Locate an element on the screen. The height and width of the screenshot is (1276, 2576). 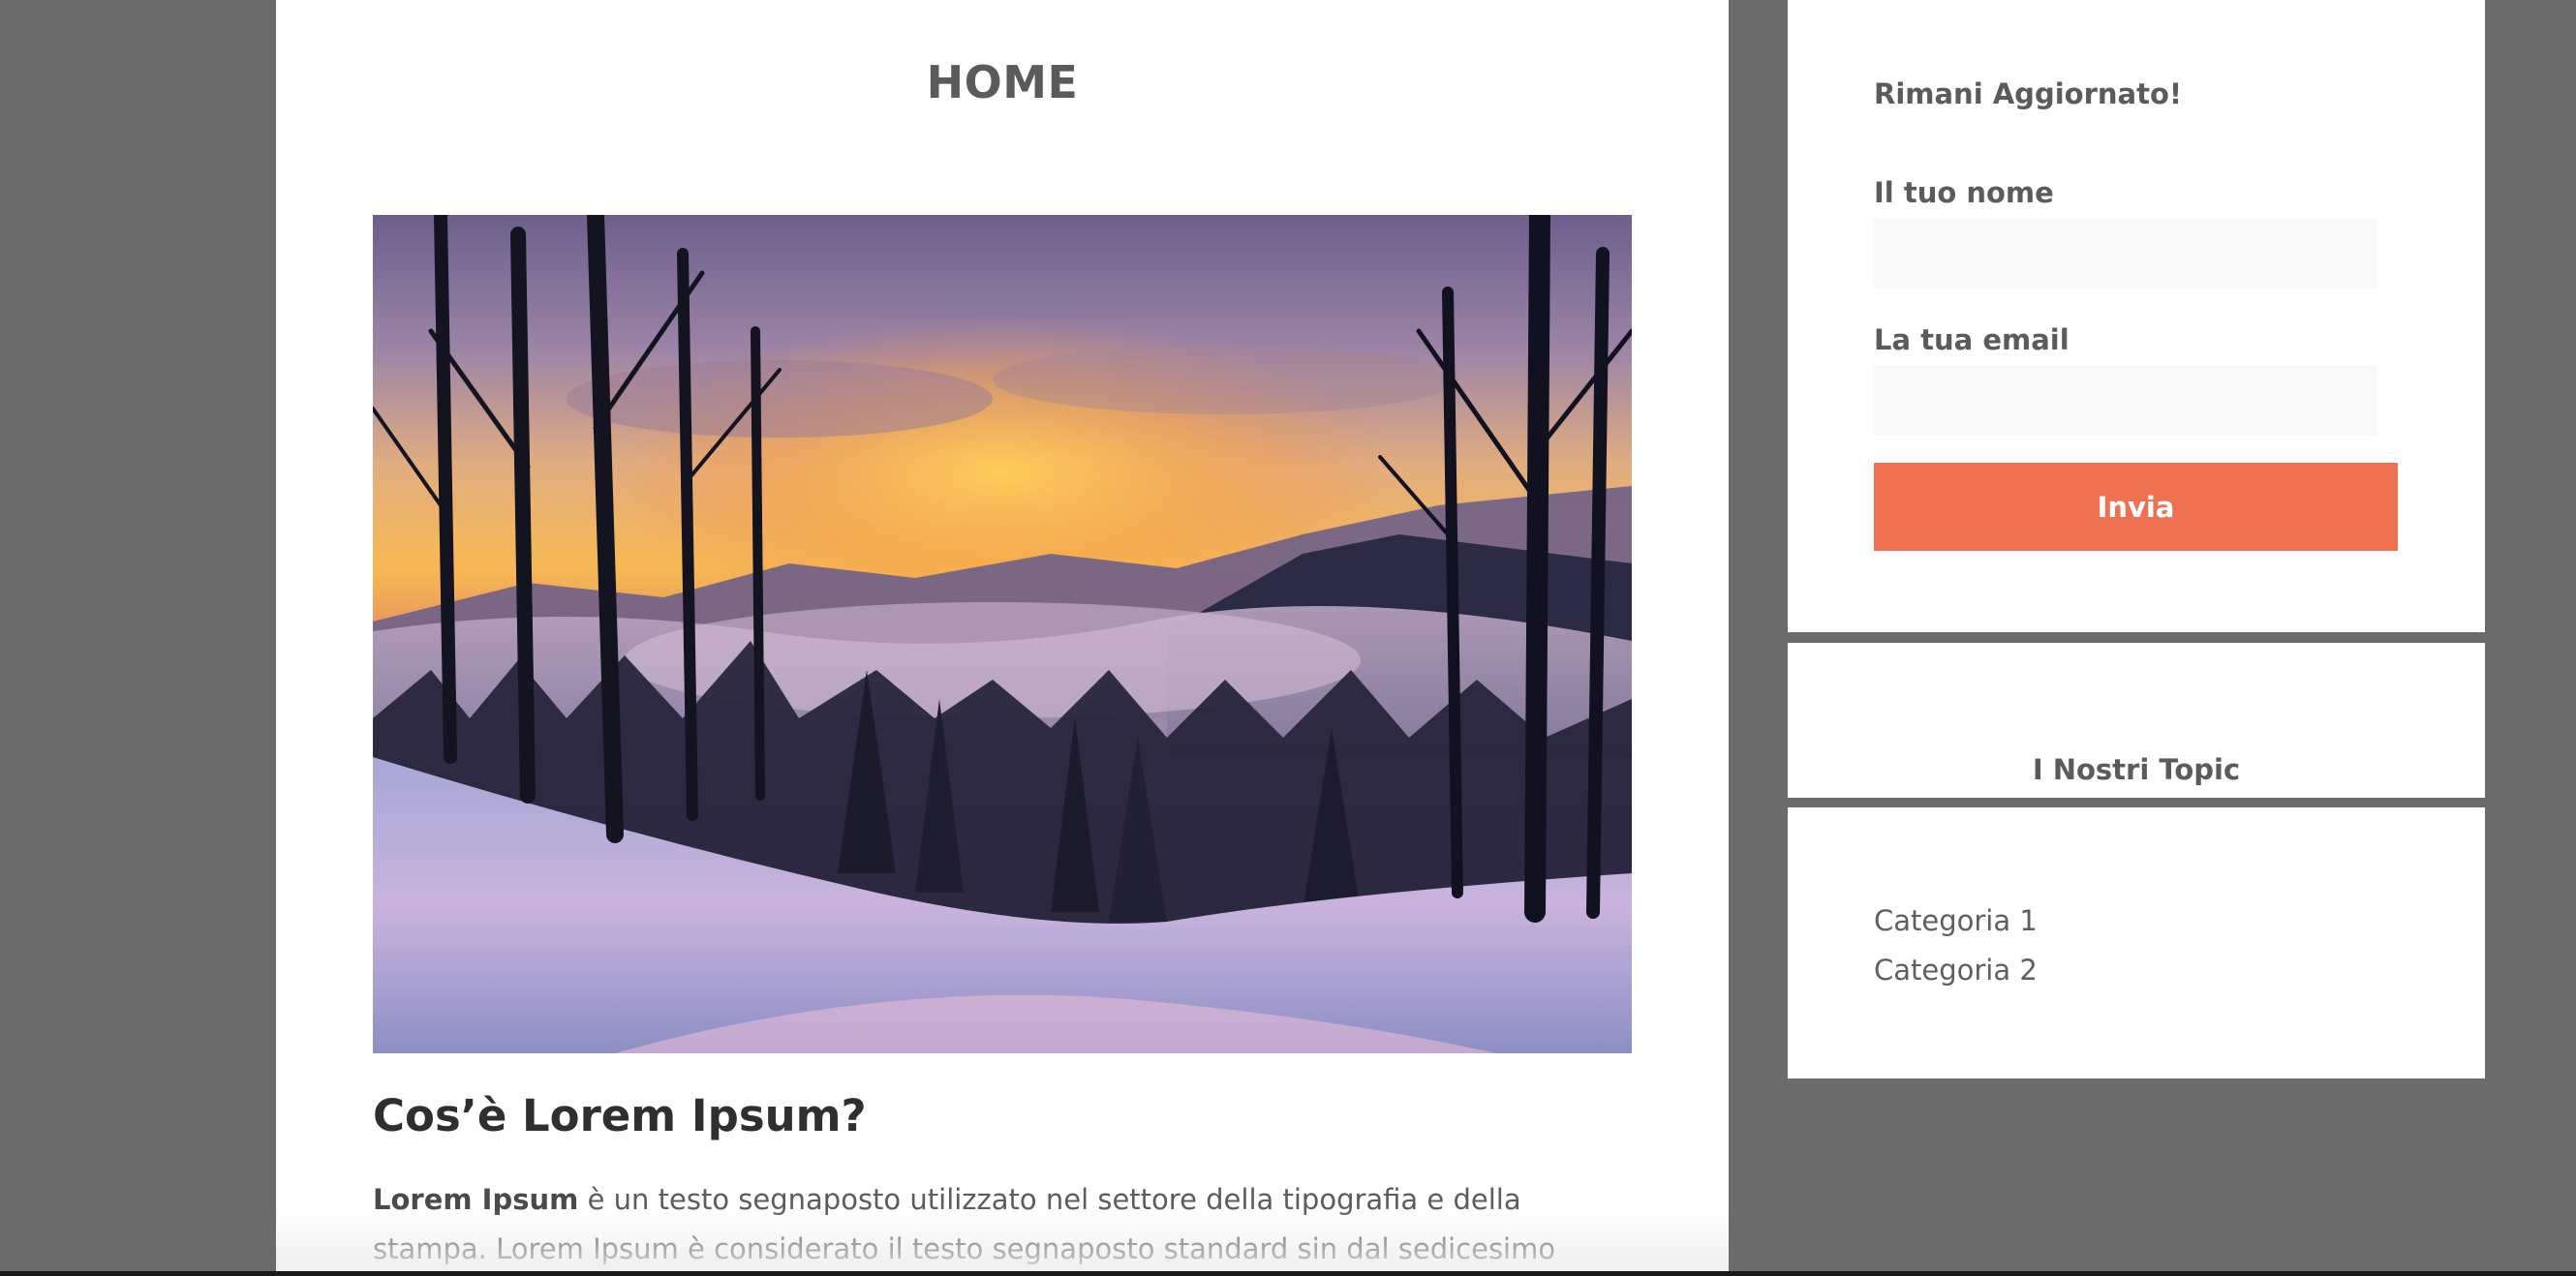
submit-button: Invia is located at coordinates (2136, 507).